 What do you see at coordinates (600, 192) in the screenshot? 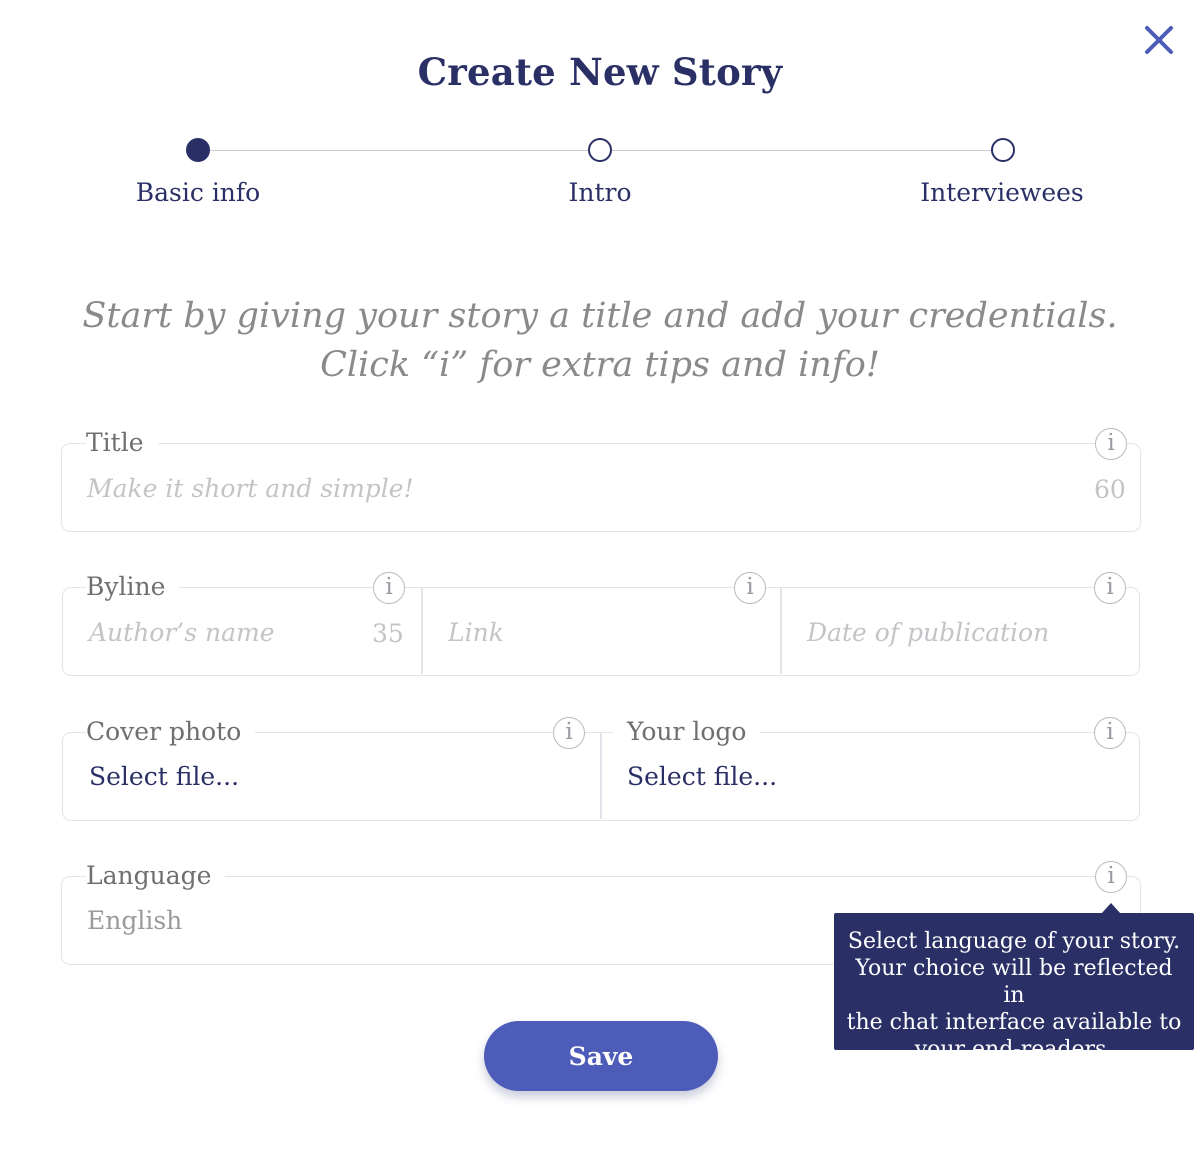
I see `step-label-intro: Intro` at bounding box center [600, 192].